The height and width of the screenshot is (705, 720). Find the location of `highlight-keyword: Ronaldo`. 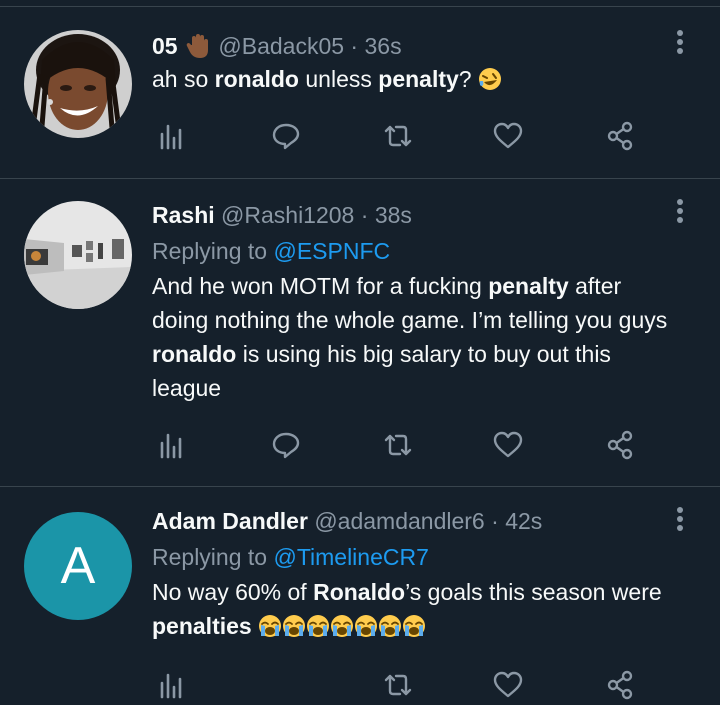

highlight-keyword: Ronaldo is located at coordinates (359, 592).